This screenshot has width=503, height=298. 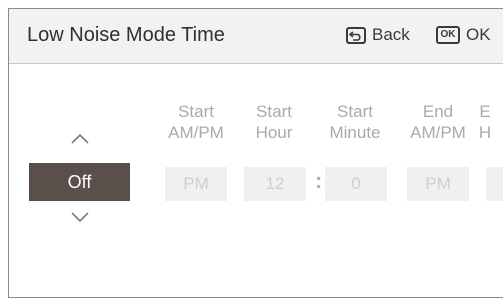 What do you see at coordinates (391, 34) in the screenshot?
I see `back-label: Back` at bounding box center [391, 34].